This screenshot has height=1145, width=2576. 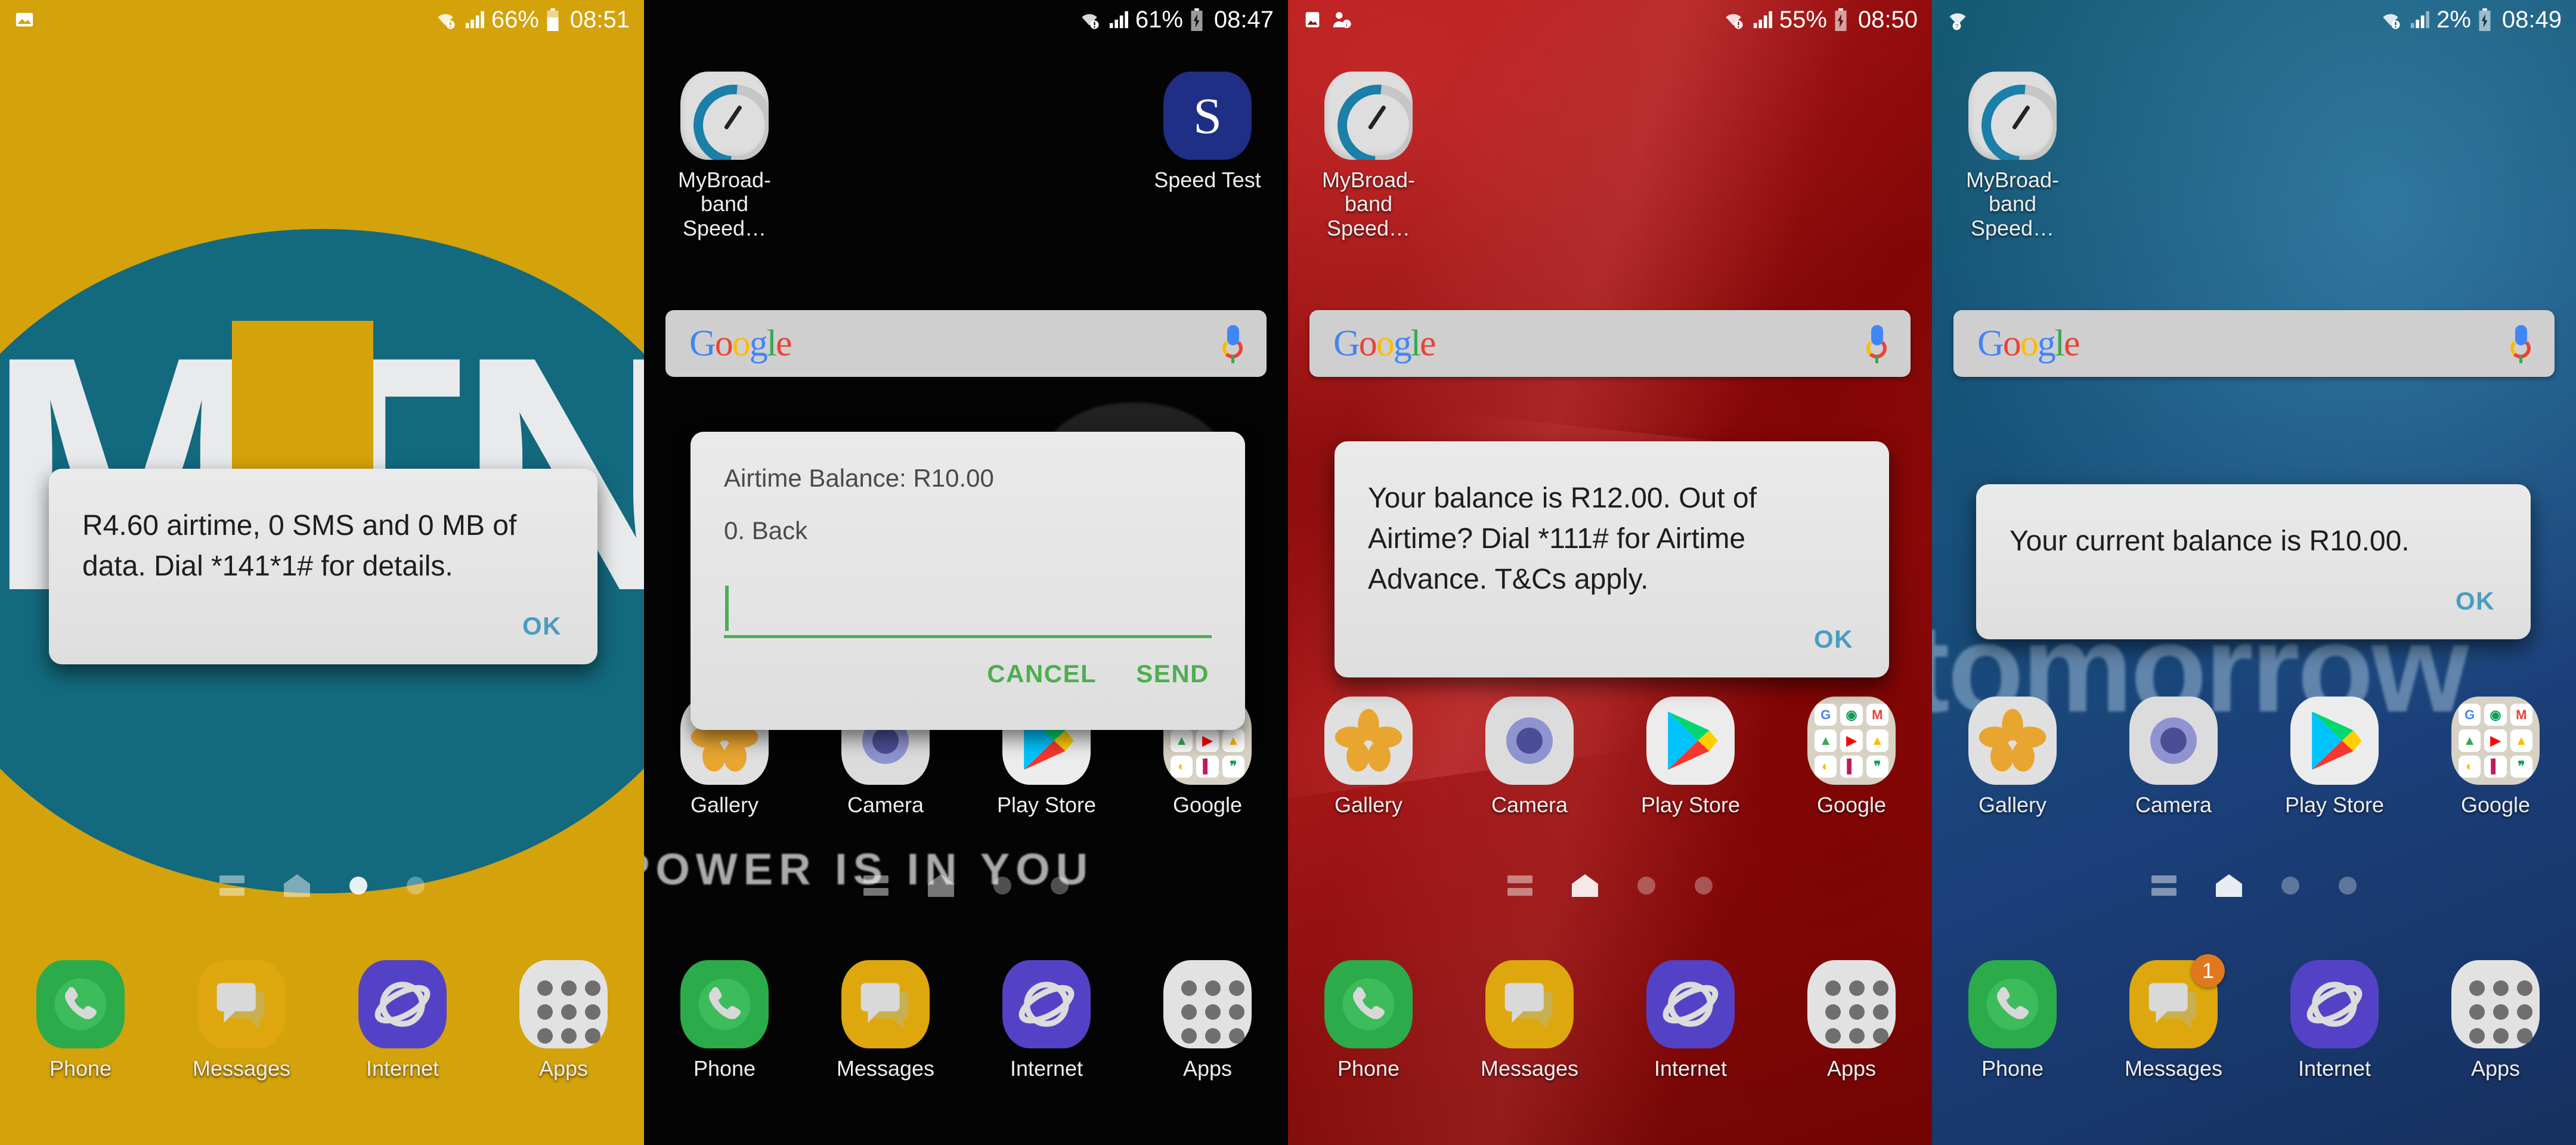 What do you see at coordinates (515, 19) in the screenshot?
I see `battery-percentage: 66%` at bounding box center [515, 19].